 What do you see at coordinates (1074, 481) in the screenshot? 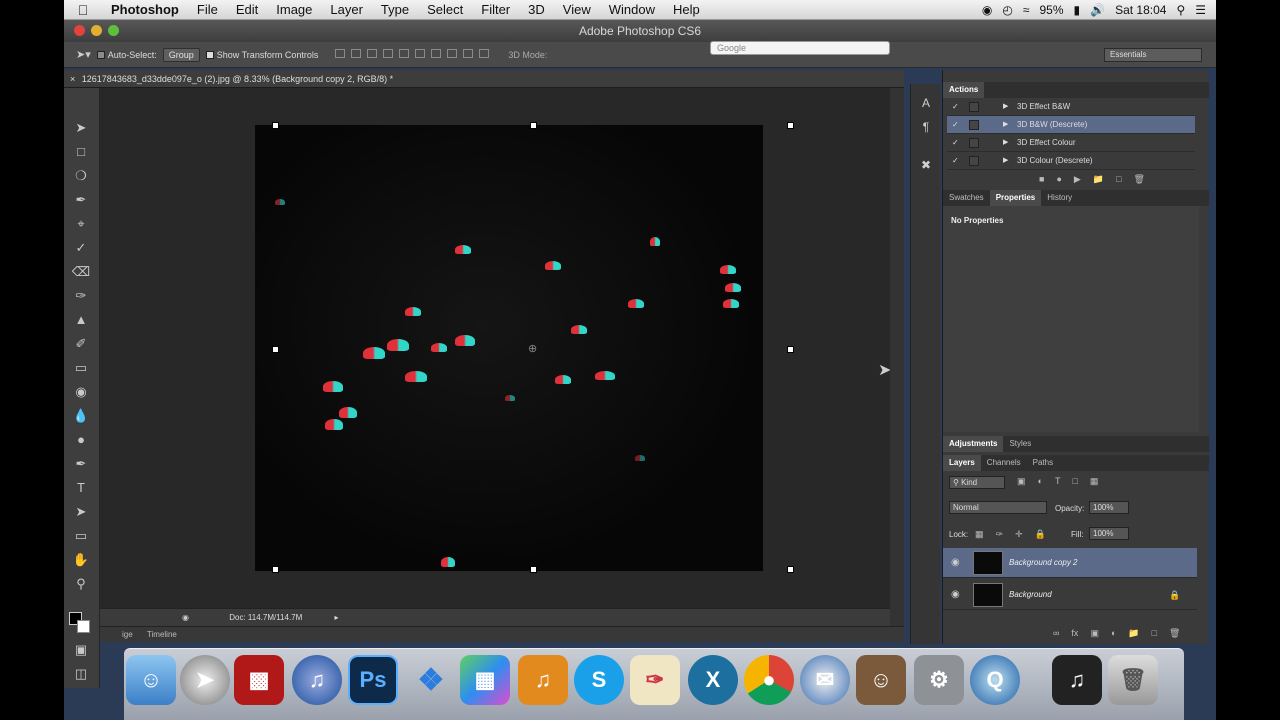
I see `shape-filter-icon: □` at bounding box center [1074, 481].